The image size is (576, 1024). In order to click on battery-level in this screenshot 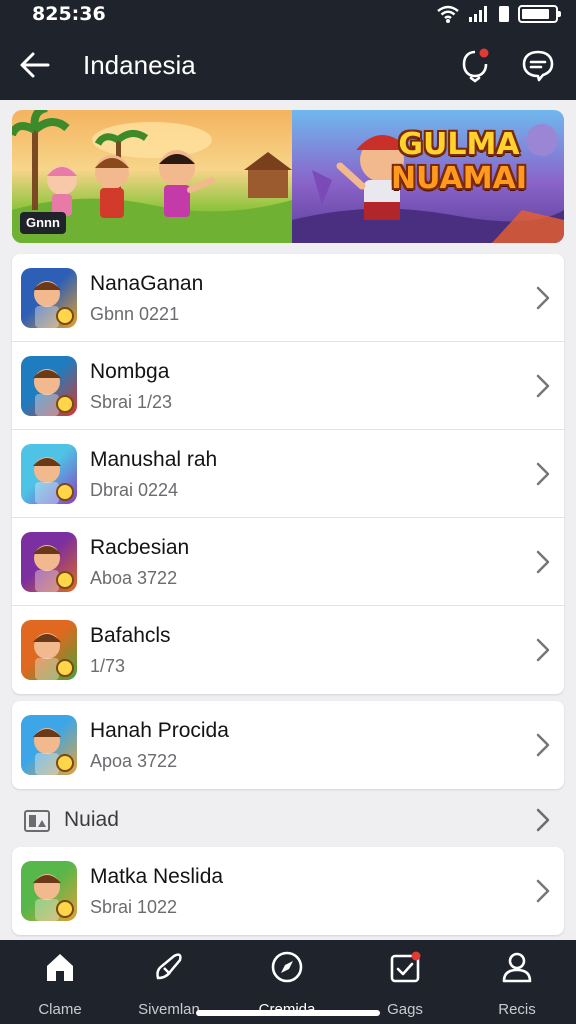, I will do `click(536, 14)`.